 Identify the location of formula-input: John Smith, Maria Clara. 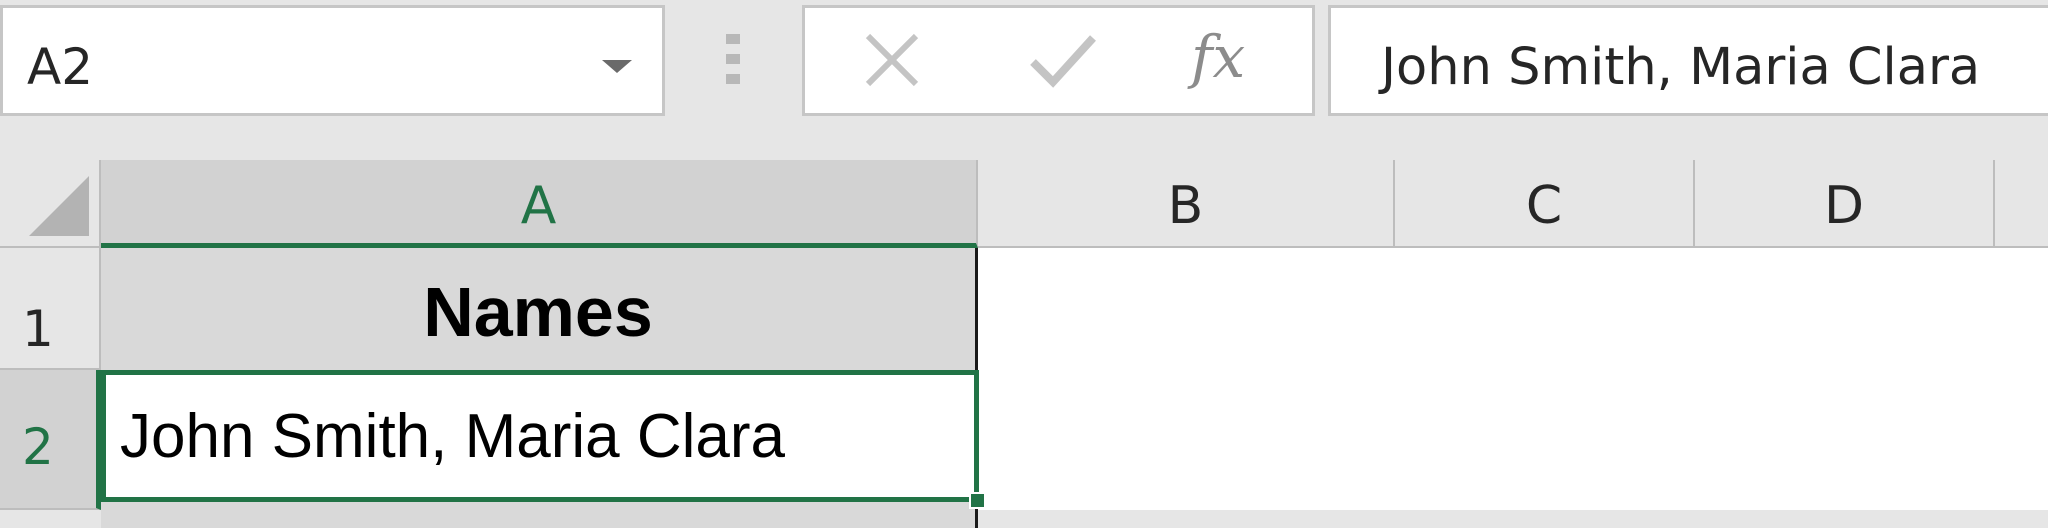
(1688, 60).